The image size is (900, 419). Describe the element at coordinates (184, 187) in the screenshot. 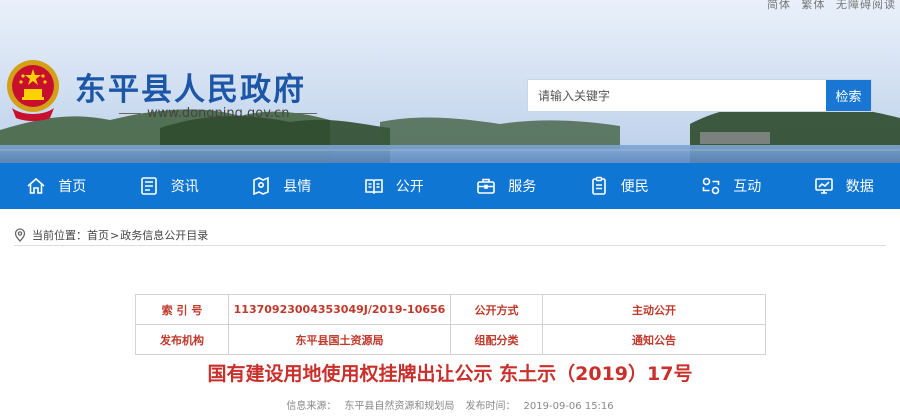

I see `nav-label: 资讯` at that location.